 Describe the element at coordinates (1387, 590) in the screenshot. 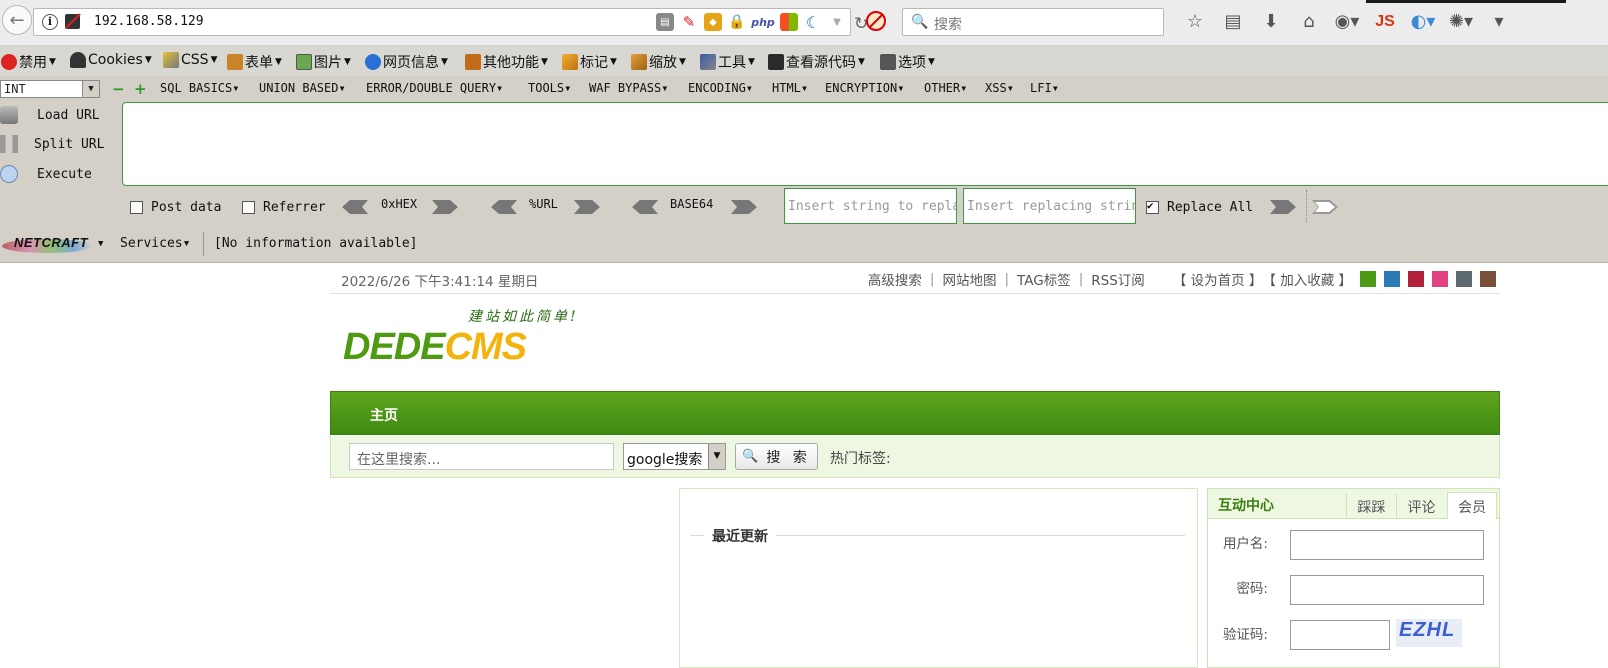

I see `password-input` at that location.